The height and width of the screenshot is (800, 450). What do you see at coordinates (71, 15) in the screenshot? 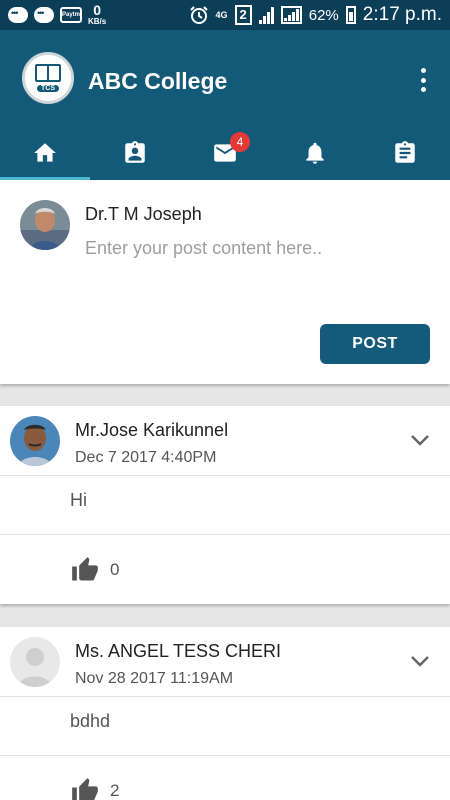
I see `paytm-icon: Paytm` at bounding box center [71, 15].